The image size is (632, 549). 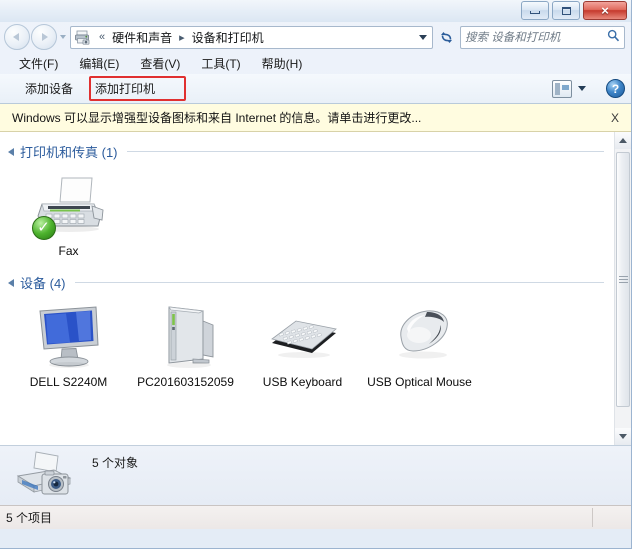 I want to click on device-item-fax: ✓ Fax, so click(x=68, y=215).